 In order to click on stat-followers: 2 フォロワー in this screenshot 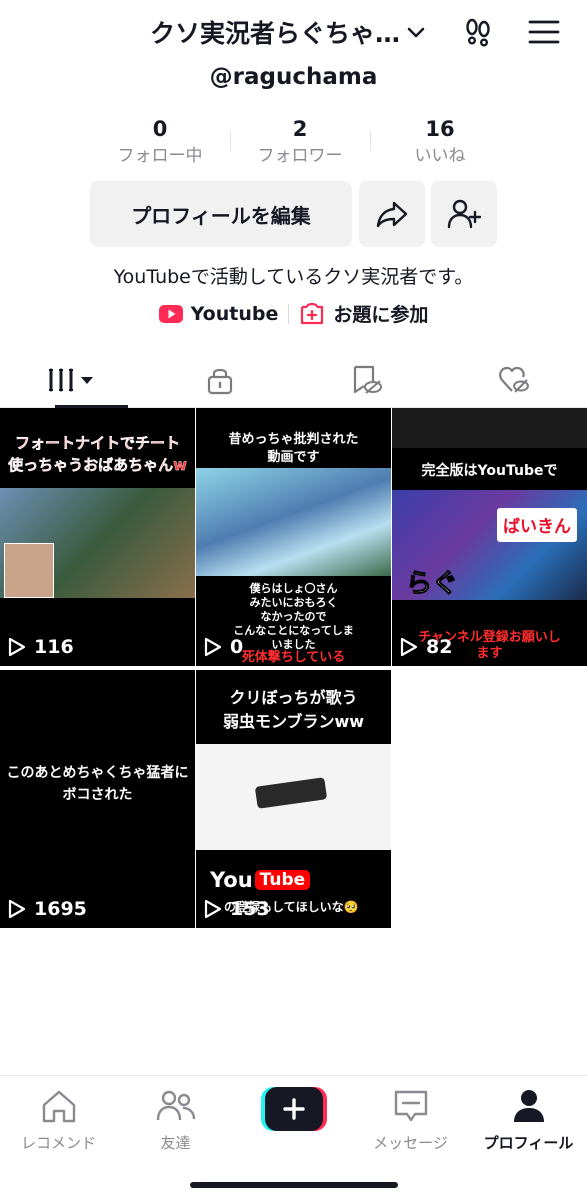, I will do `click(300, 143)`.